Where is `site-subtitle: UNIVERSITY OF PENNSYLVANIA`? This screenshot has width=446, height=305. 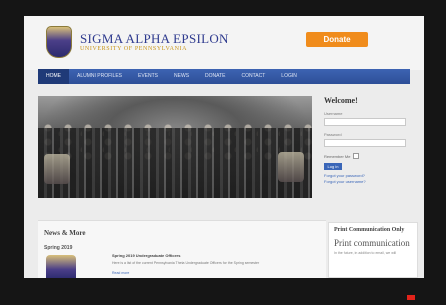
site-subtitle: UNIVERSITY OF PENNSYLVANIA is located at coordinates (134, 49).